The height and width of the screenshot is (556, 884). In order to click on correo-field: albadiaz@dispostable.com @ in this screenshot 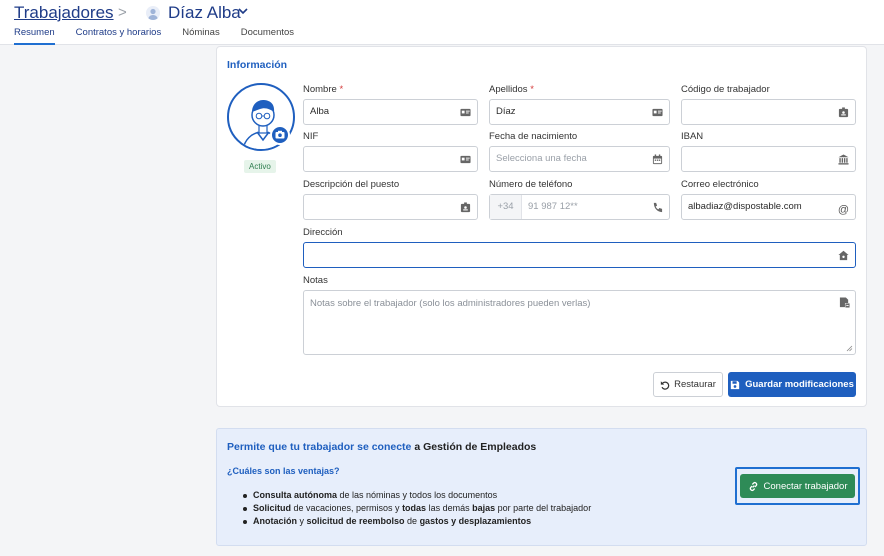, I will do `click(768, 207)`.